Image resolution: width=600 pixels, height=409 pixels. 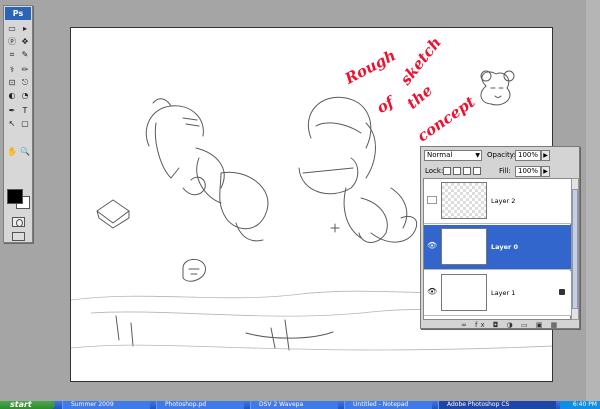 What do you see at coordinates (25, 41) in the screenshot?
I see `magic-wand-tool-icon: ✥` at bounding box center [25, 41].